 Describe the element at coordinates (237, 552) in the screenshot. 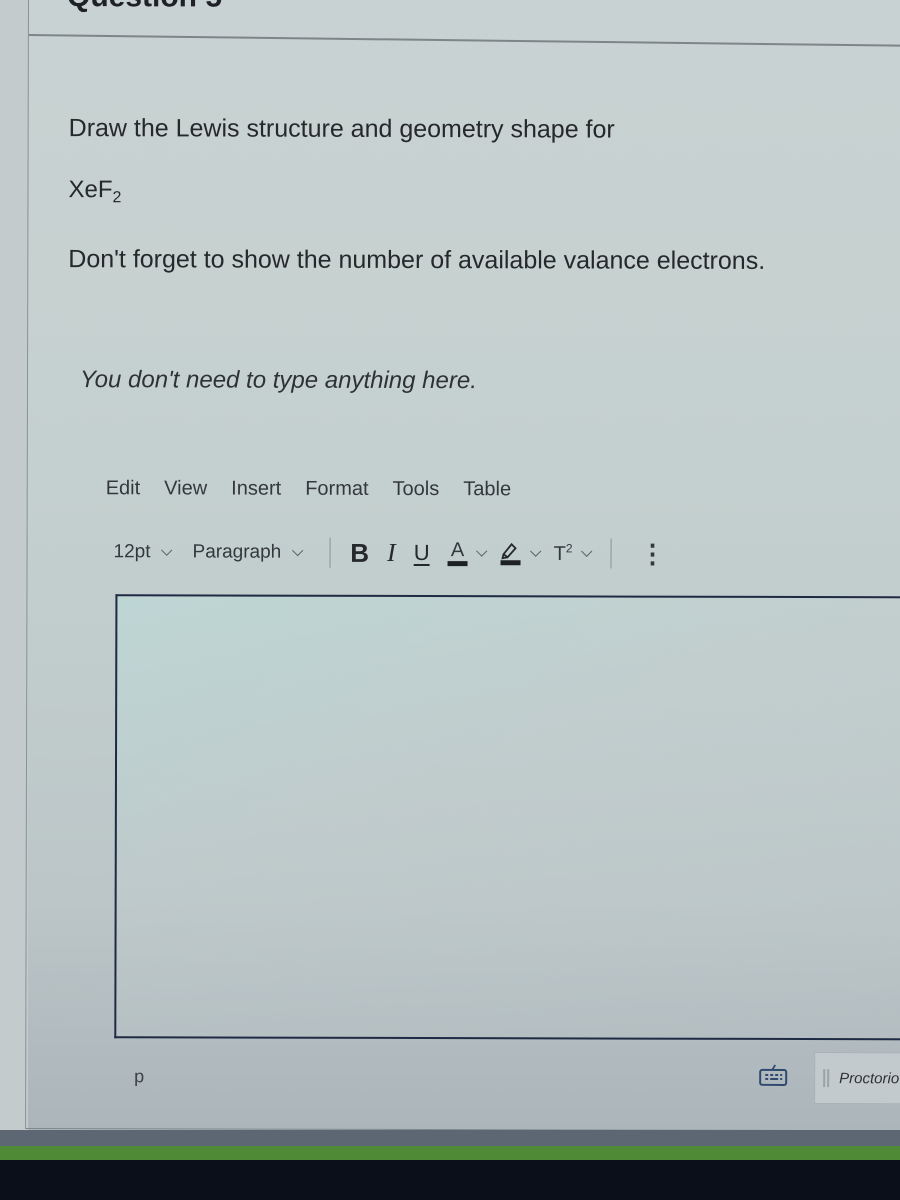

I see `block-format-value: Paragraph` at that location.